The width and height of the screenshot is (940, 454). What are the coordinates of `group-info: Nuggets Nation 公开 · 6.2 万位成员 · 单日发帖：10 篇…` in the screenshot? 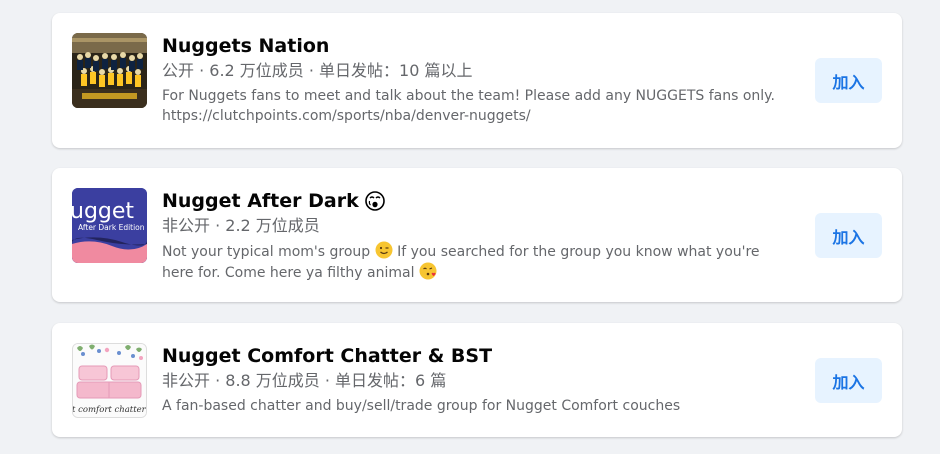 It's located at (482, 79).